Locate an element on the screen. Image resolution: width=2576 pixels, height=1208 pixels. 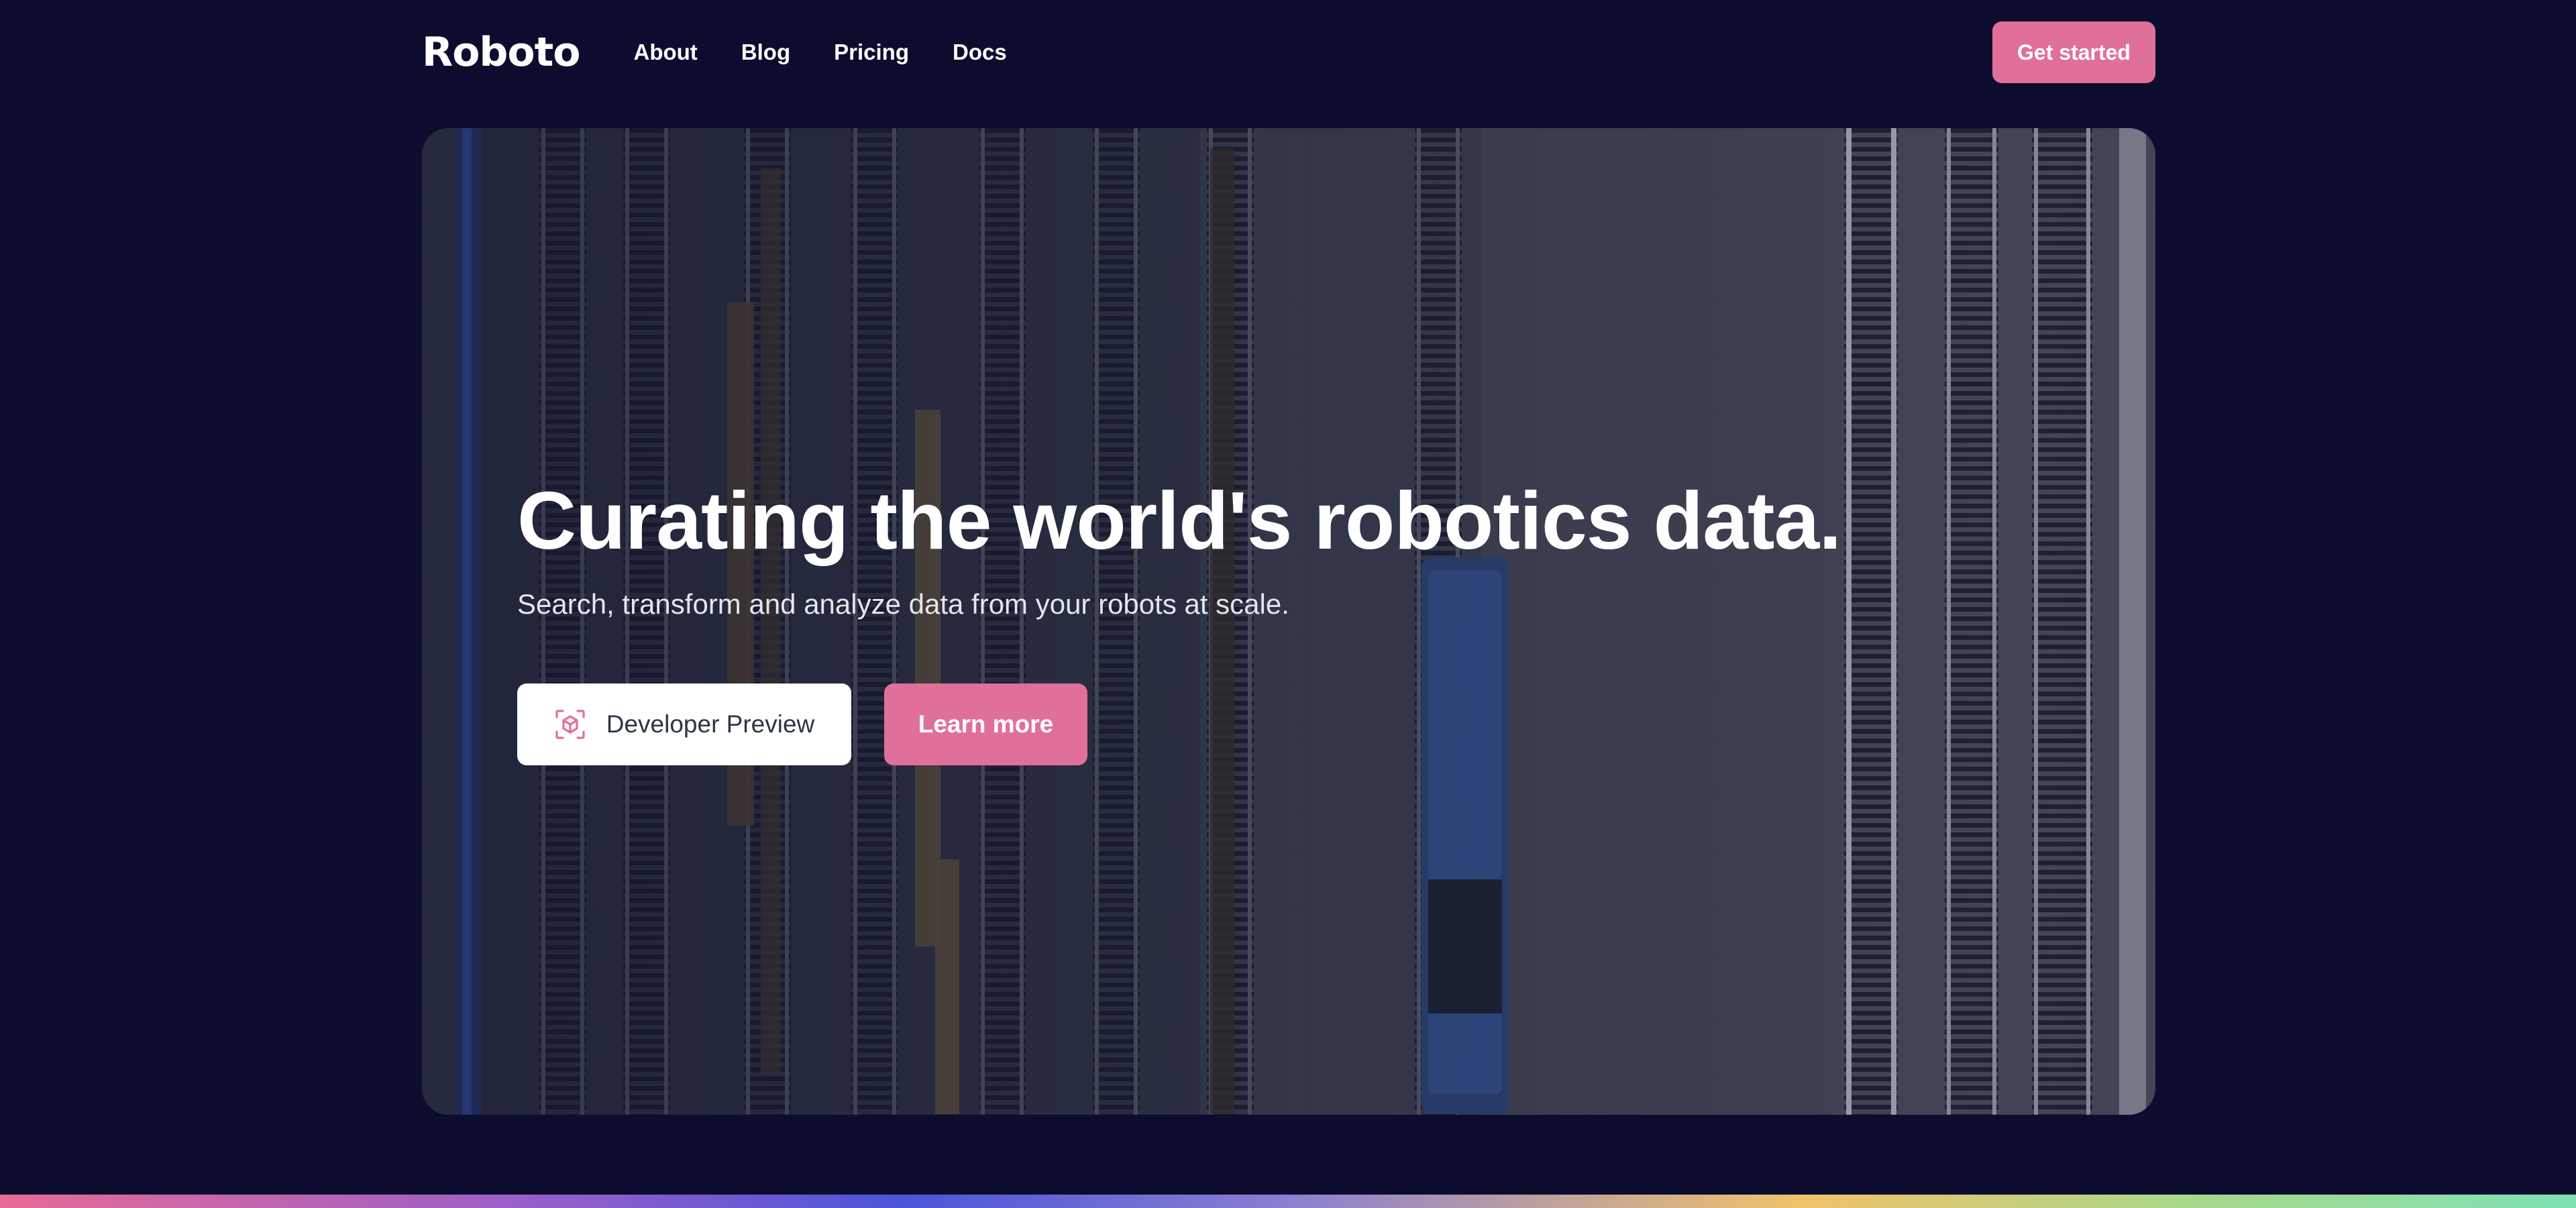
learn-more-button: Learn more is located at coordinates (985, 724).